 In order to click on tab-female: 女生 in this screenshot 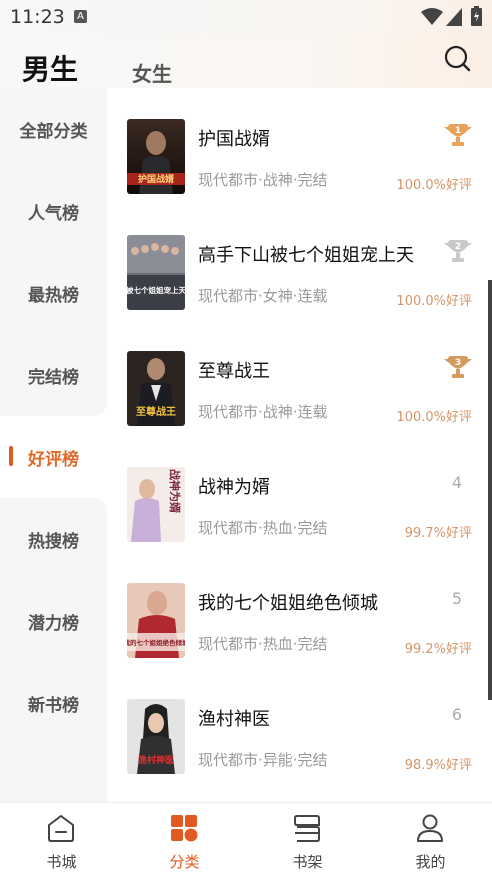, I will do `click(152, 72)`.